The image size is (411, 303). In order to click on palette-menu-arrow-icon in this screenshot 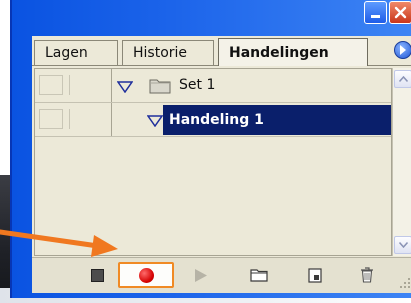, I will do `click(403, 50)`.